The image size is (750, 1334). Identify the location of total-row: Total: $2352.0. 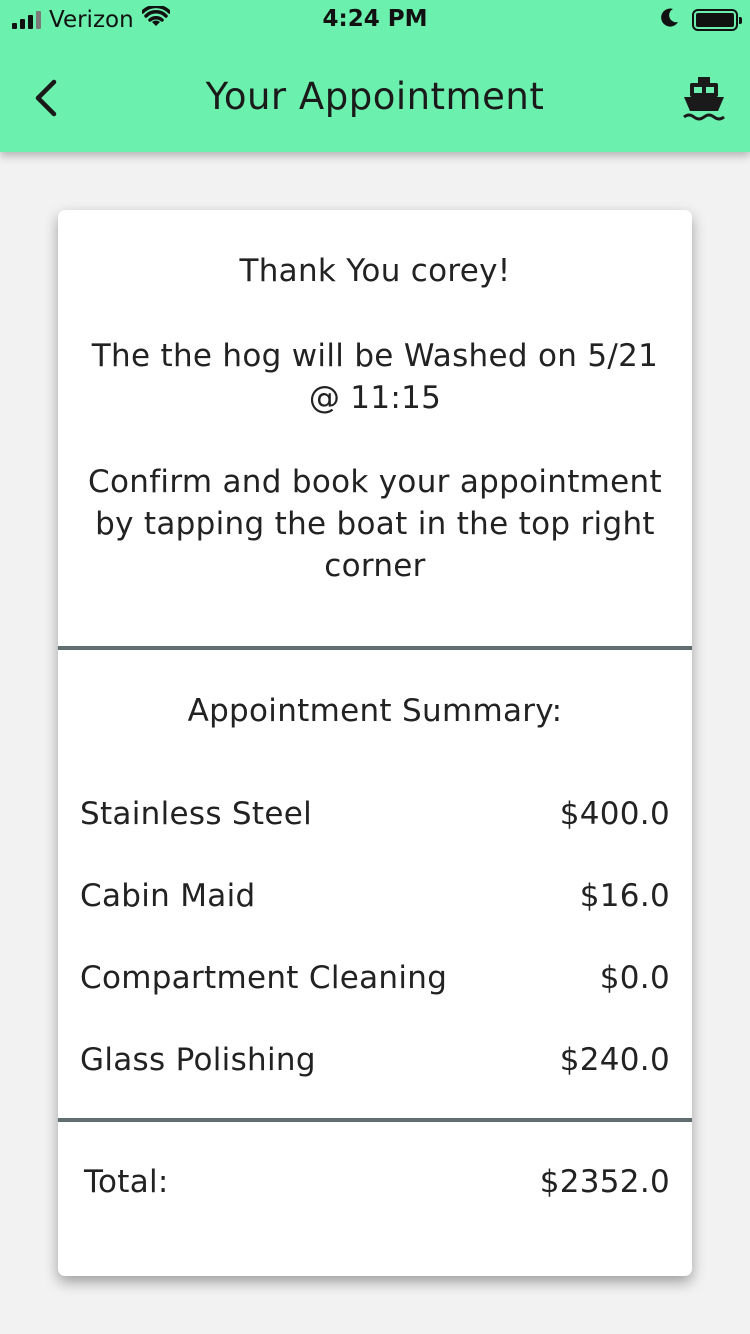
(377, 1182).